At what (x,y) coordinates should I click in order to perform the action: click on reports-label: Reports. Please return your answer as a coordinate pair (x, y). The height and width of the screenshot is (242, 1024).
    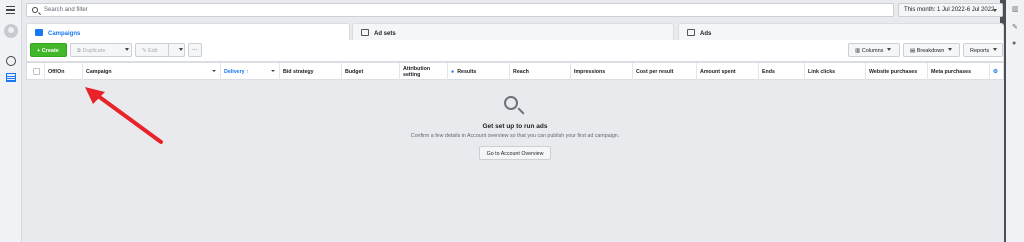
    Looking at the image, I should click on (980, 51).